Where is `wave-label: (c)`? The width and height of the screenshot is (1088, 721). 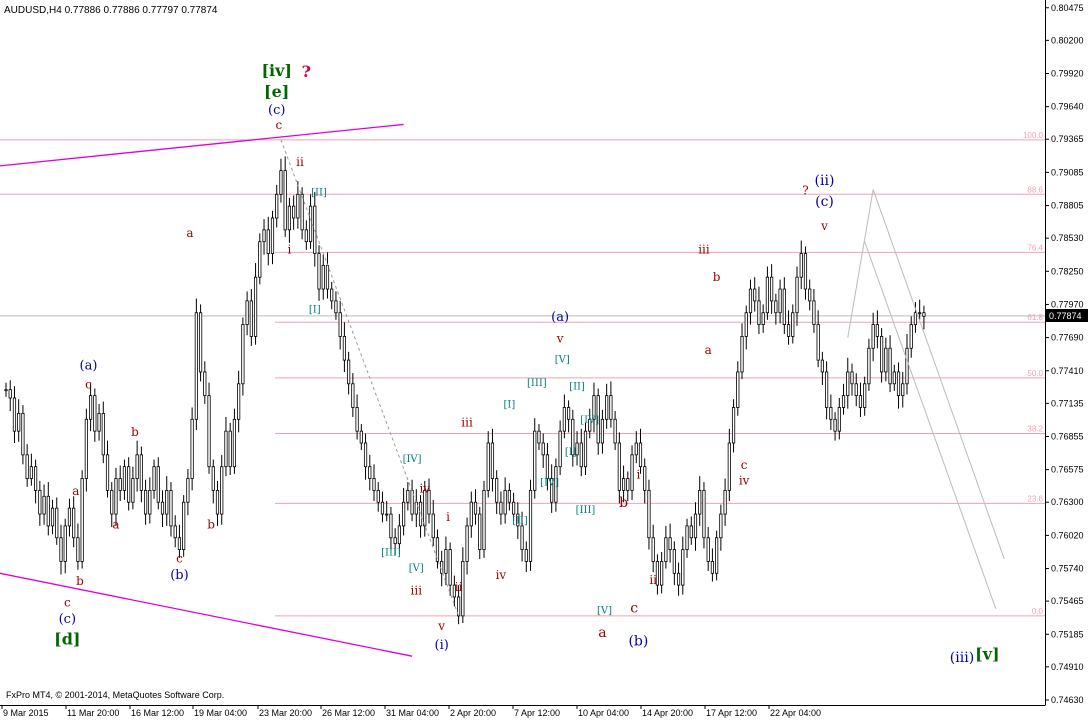 wave-label: (c) is located at coordinates (276, 110).